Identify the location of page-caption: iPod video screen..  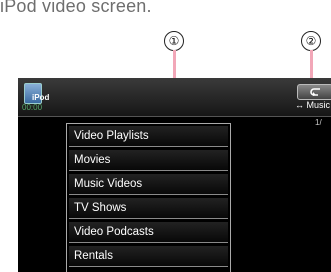
(76, 8).